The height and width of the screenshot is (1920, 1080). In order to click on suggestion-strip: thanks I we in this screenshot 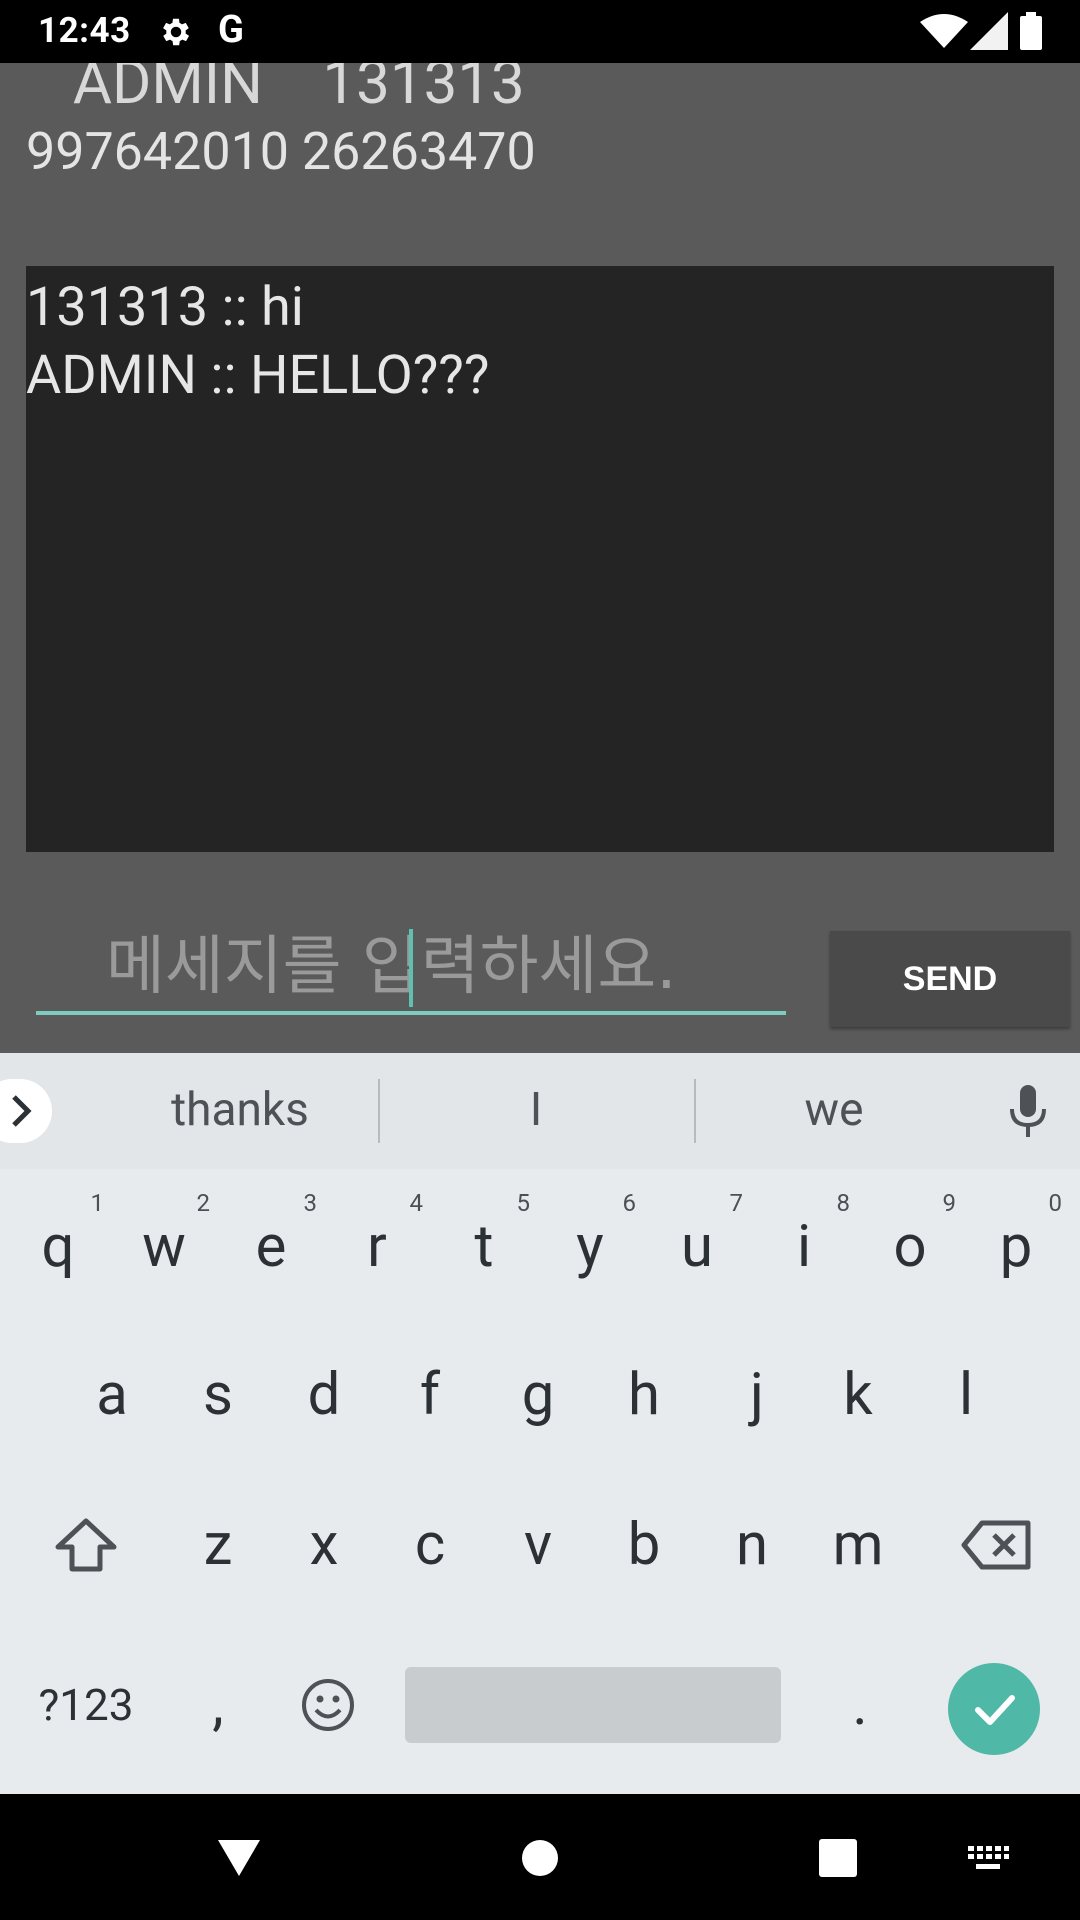, I will do `click(540, 1111)`.